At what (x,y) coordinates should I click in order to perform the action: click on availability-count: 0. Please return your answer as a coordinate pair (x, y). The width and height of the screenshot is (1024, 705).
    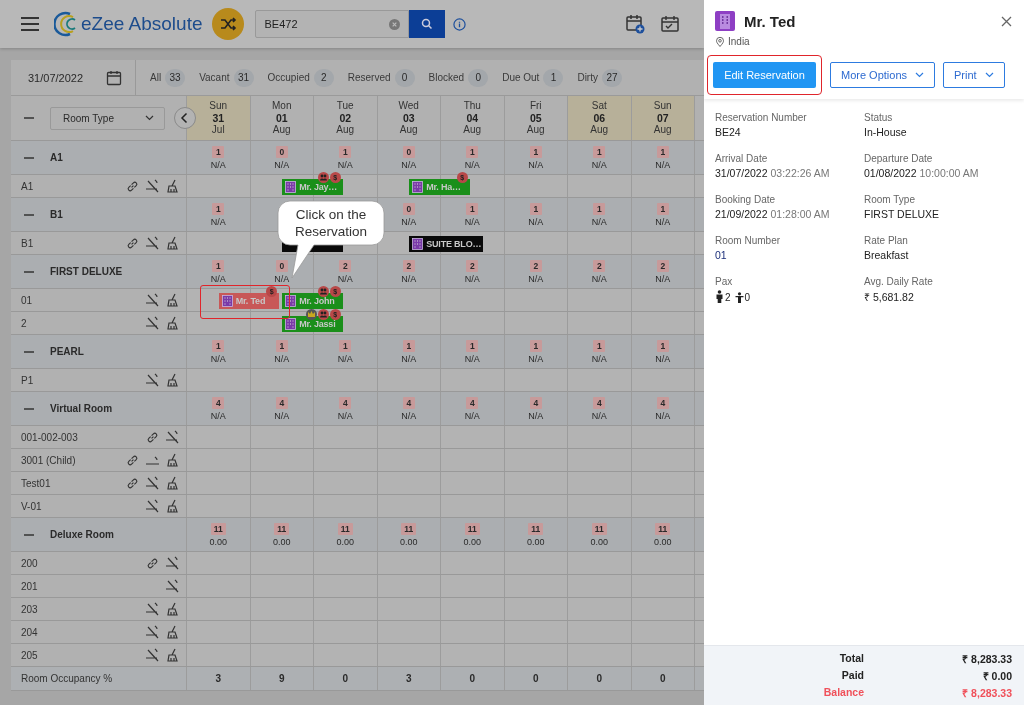
    Looking at the image, I should click on (408, 151).